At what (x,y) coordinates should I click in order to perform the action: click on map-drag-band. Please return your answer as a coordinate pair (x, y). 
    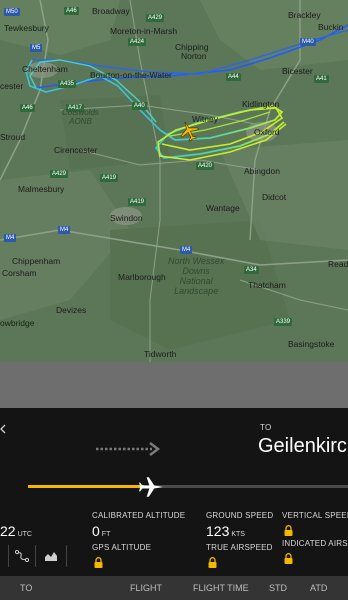
    Looking at the image, I should click on (174, 385).